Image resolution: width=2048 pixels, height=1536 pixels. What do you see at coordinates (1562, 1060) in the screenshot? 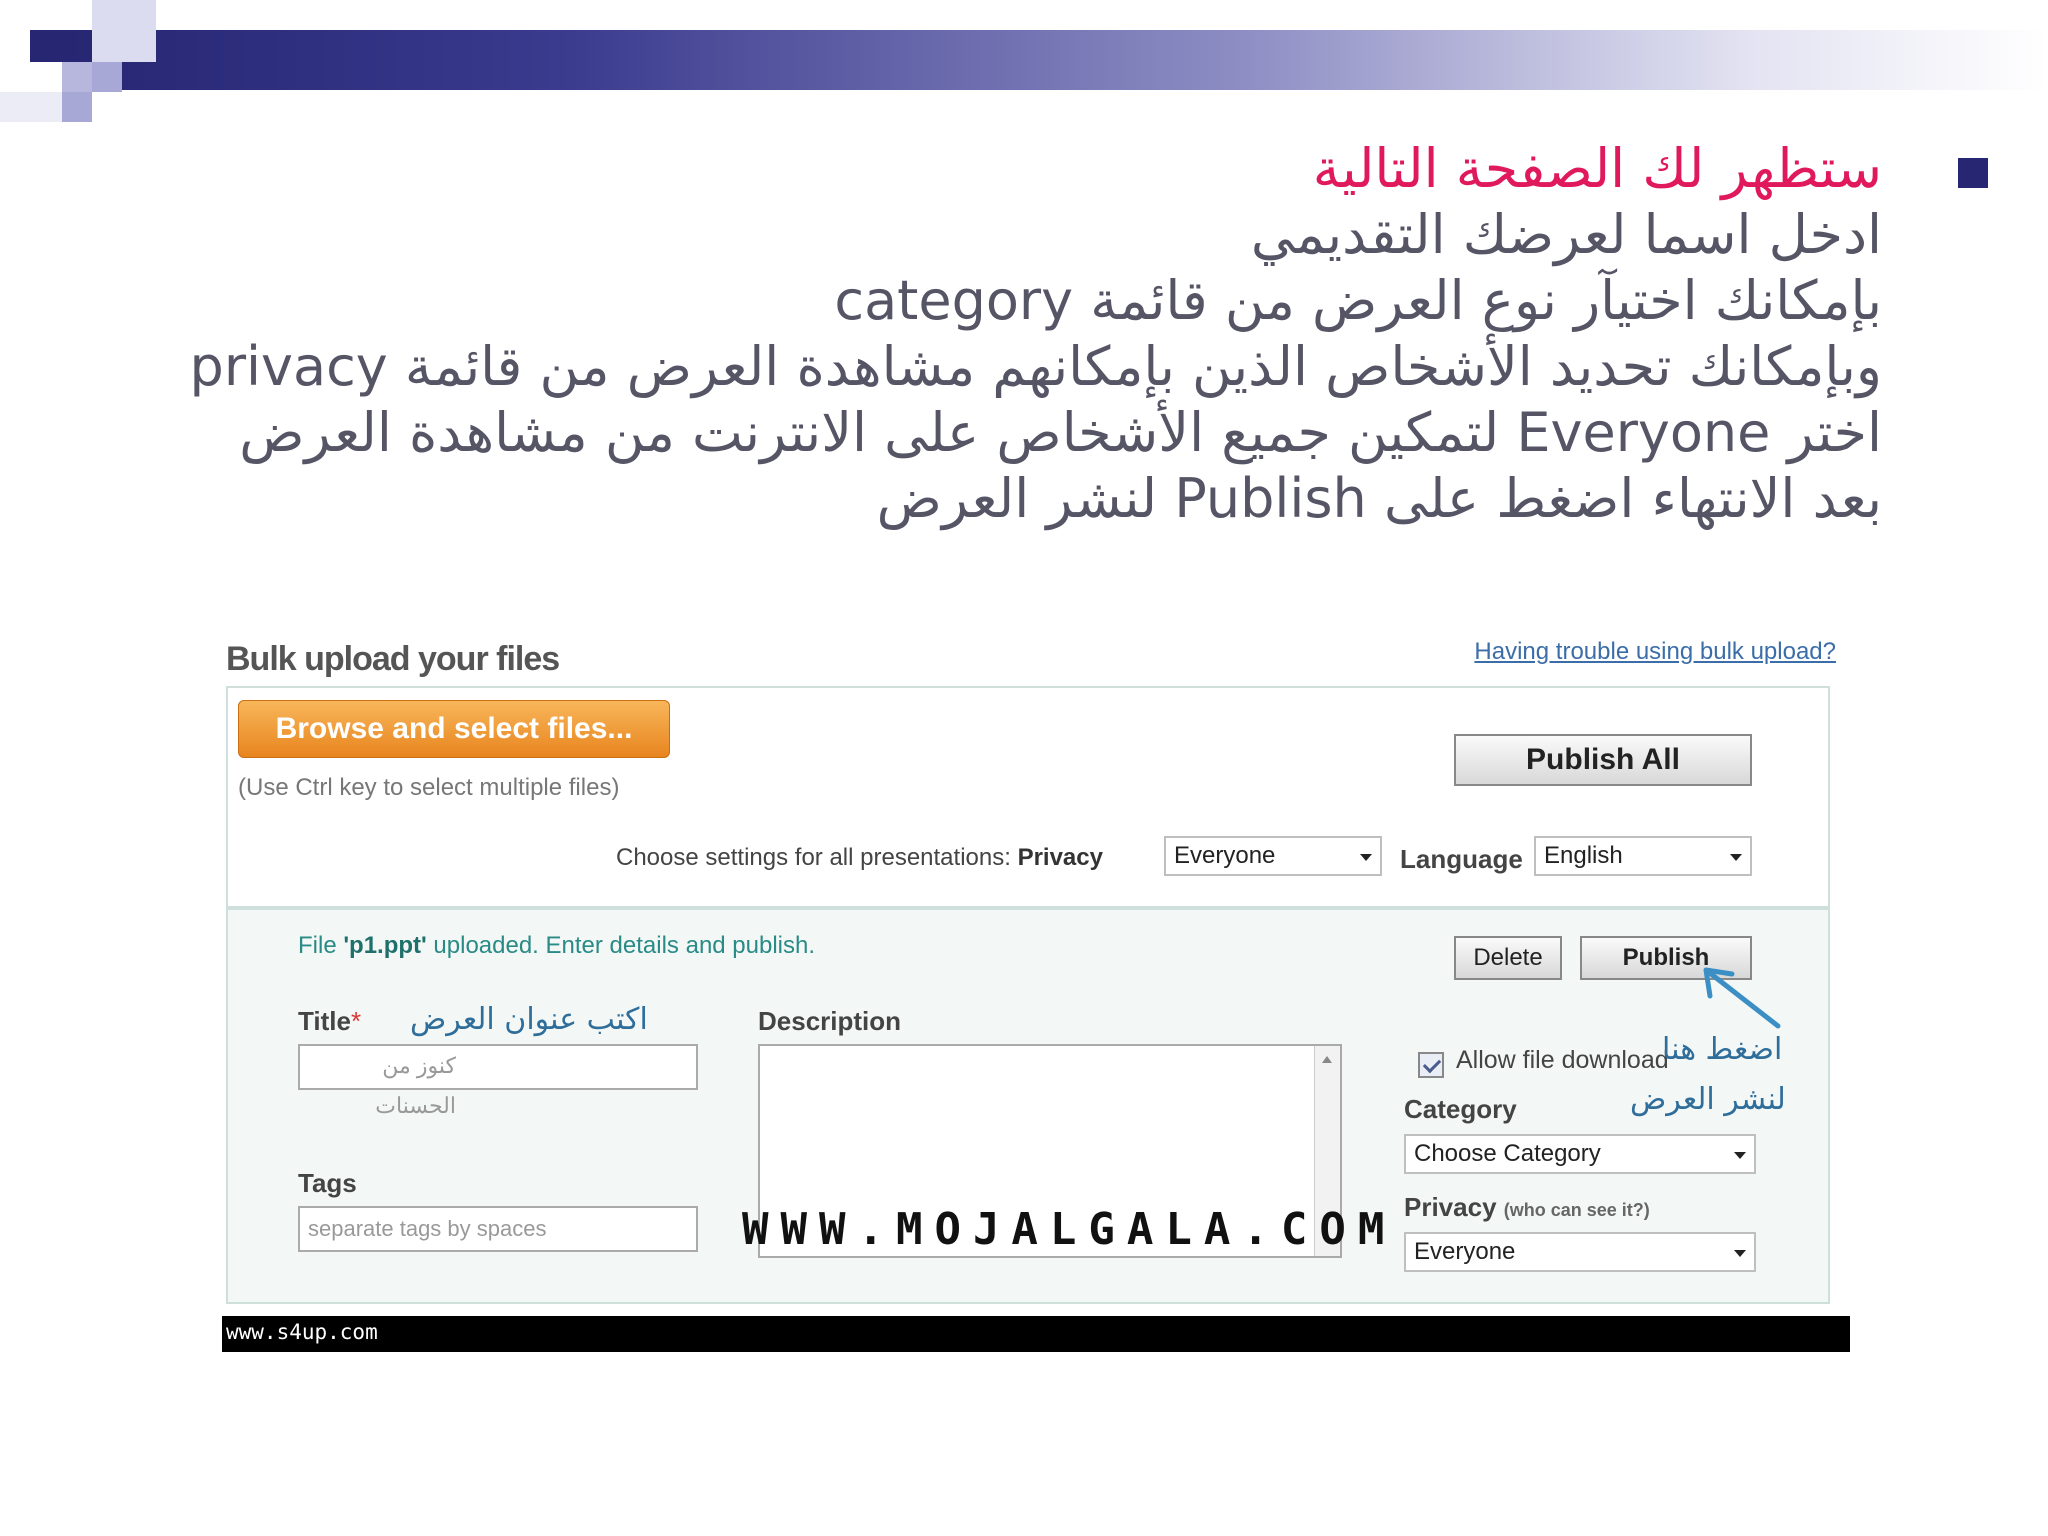
I see `allow-download-label: Allow file download` at bounding box center [1562, 1060].